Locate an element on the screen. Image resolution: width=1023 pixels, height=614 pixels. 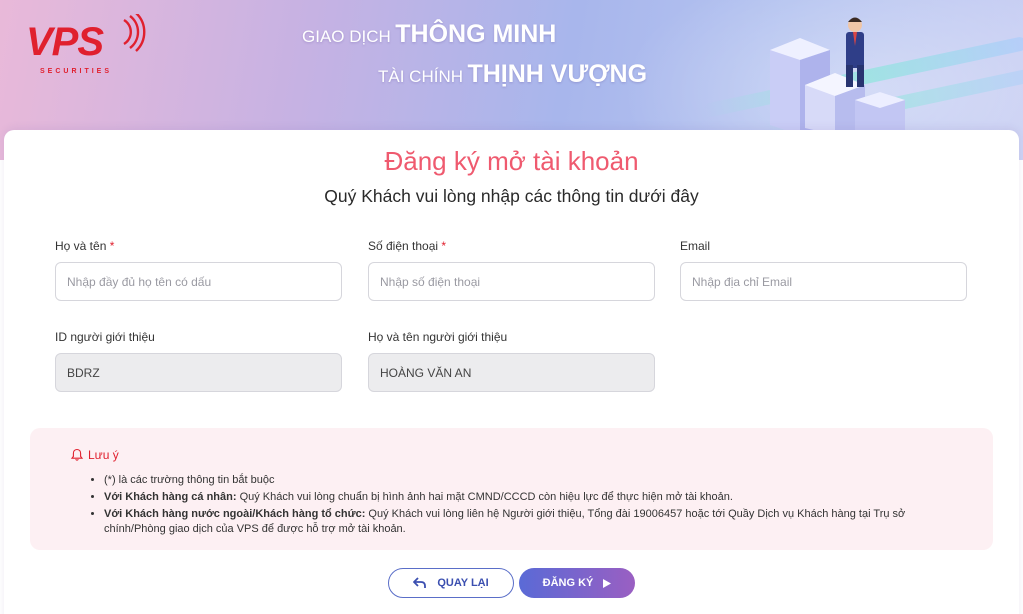
logo-subtext: SECURITIES is located at coordinates (76, 71).